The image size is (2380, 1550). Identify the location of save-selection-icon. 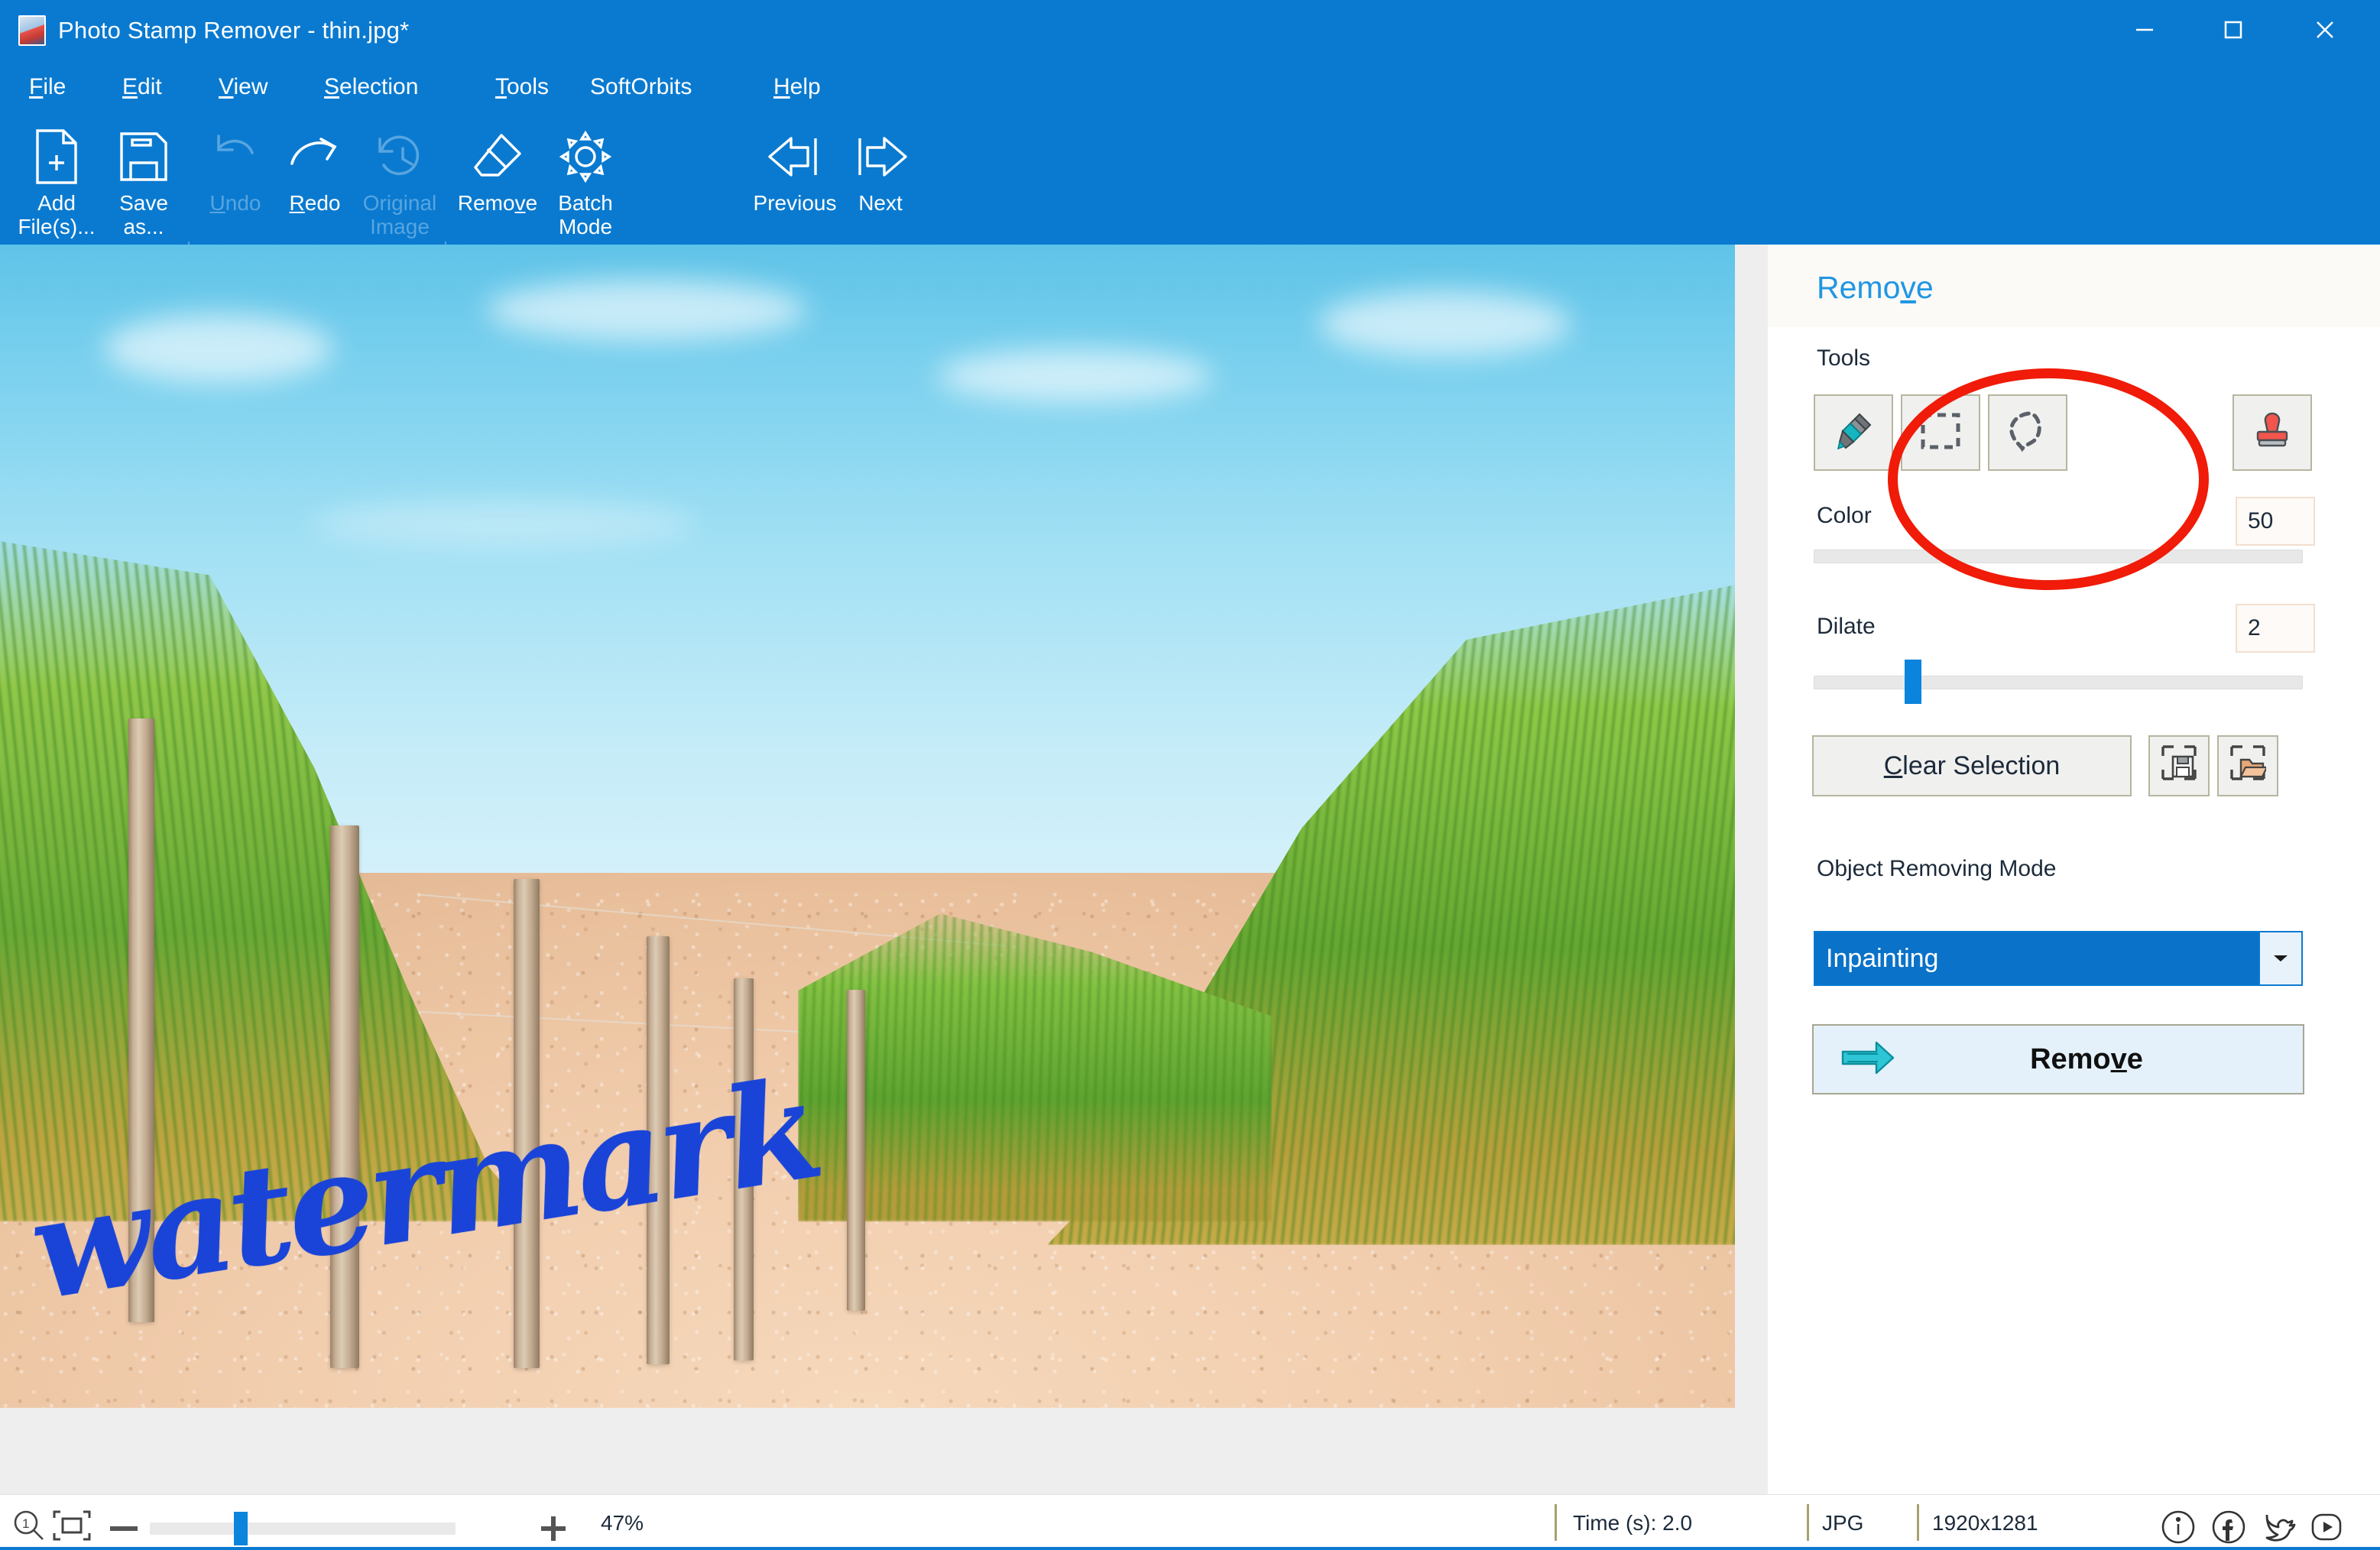
(2179, 766).